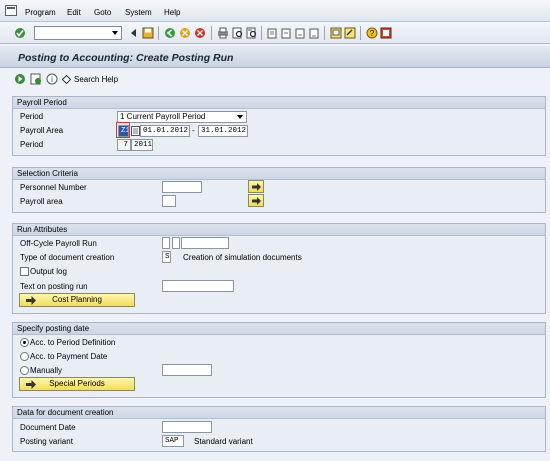 This screenshot has height=461, width=550. What do you see at coordinates (279, 103) in the screenshot?
I see `group-header: Payroll Period` at bounding box center [279, 103].